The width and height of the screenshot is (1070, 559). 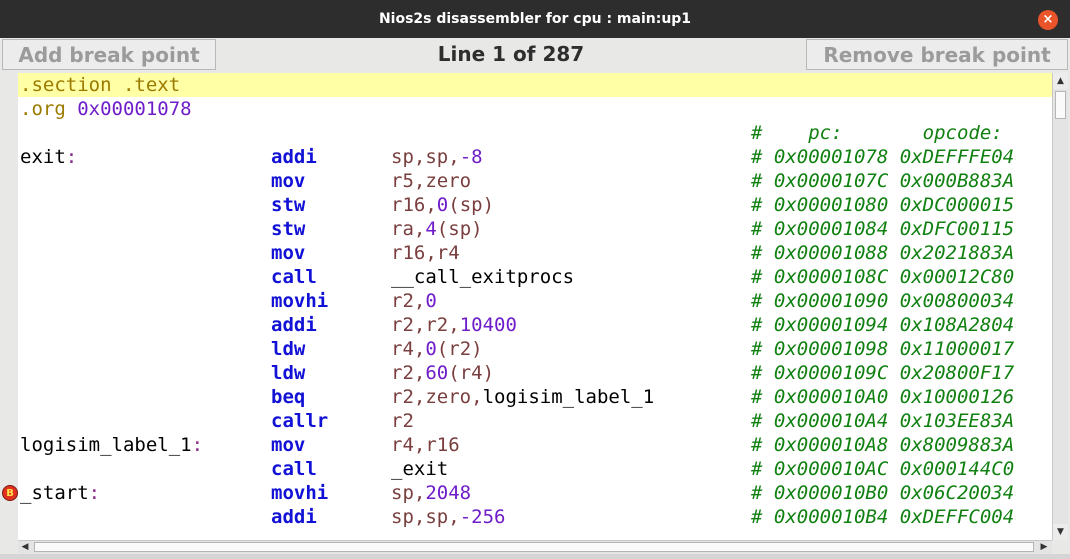 What do you see at coordinates (882, 445) in the screenshot?
I see `address-comment: # 0x000010A8 0x8009883A` at bounding box center [882, 445].